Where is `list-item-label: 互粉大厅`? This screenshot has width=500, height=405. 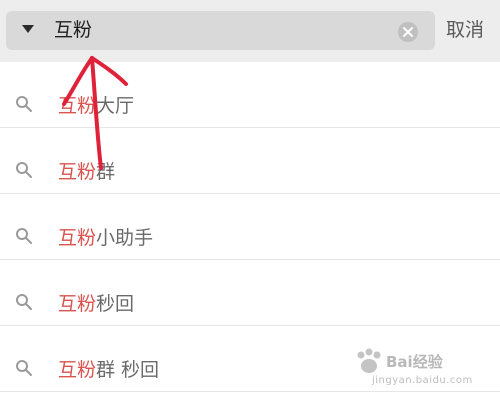
list-item-label: 互粉大厅 is located at coordinates (96, 106).